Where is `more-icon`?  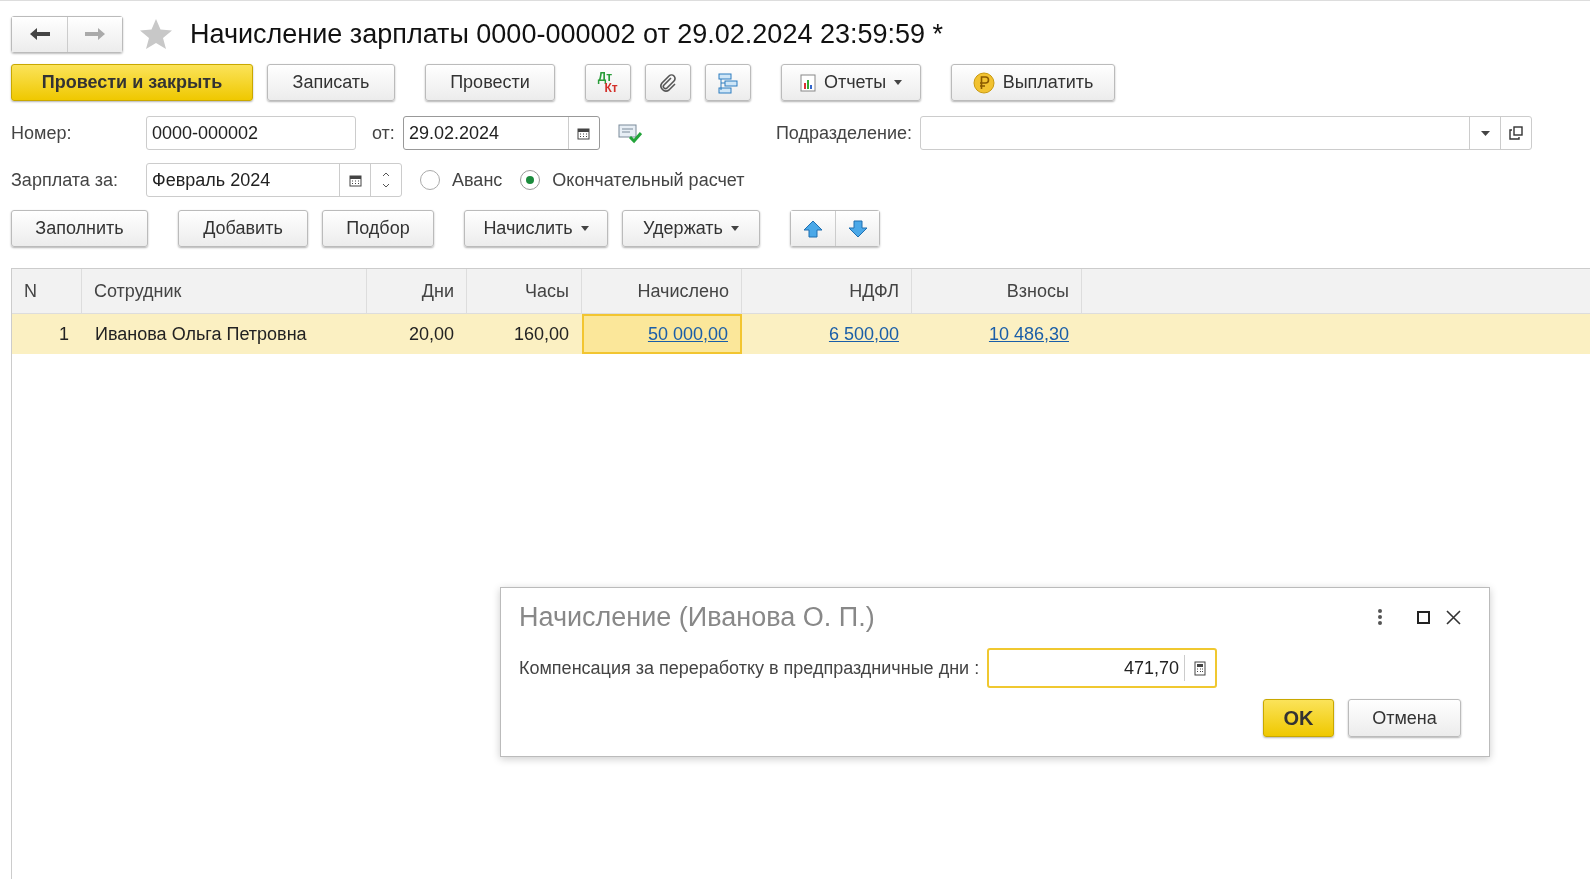 more-icon is located at coordinates (1380, 617).